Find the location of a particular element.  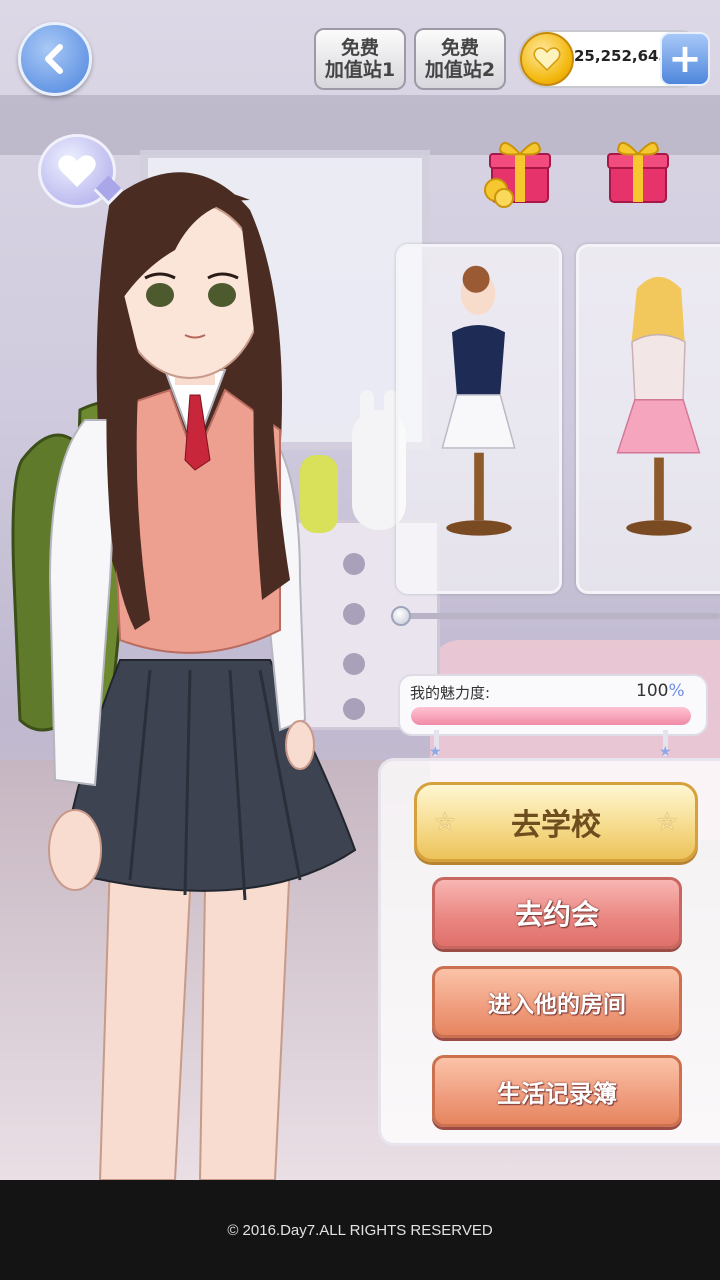

back-button is located at coordinates (55, 59).